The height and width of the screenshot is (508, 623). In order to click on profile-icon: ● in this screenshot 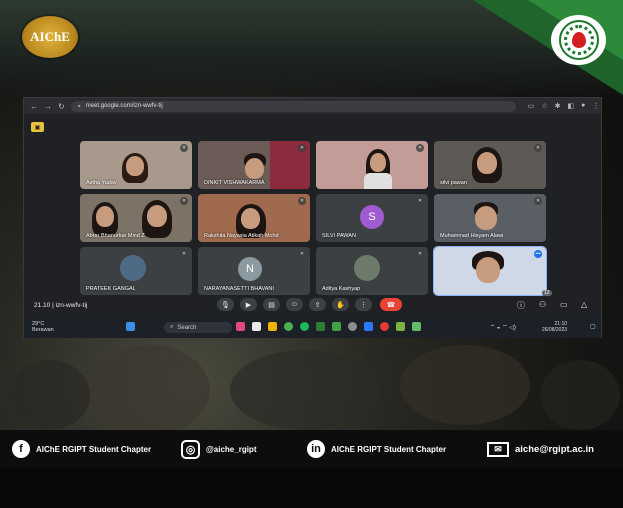, I will do `click(583, 106)`.